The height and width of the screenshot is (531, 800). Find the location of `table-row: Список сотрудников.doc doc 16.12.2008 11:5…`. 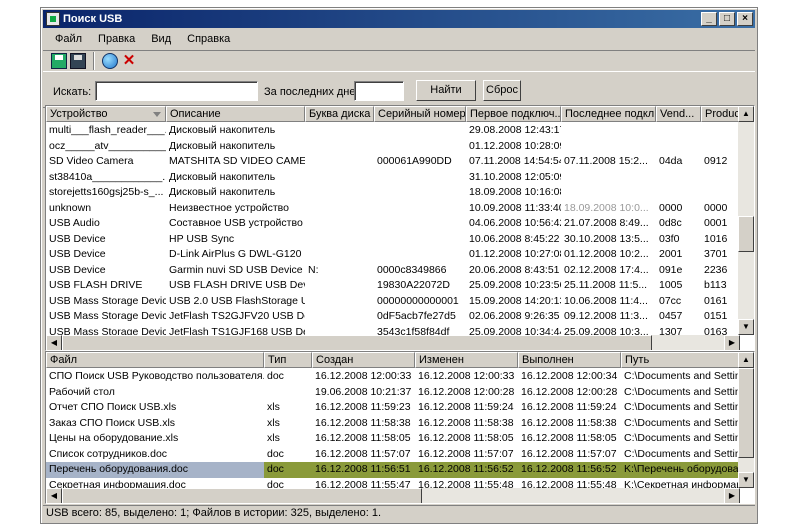

table-row: Список сотрудников.doc doc 16.12.2008 11:5… is located at coordinates (393, 455).